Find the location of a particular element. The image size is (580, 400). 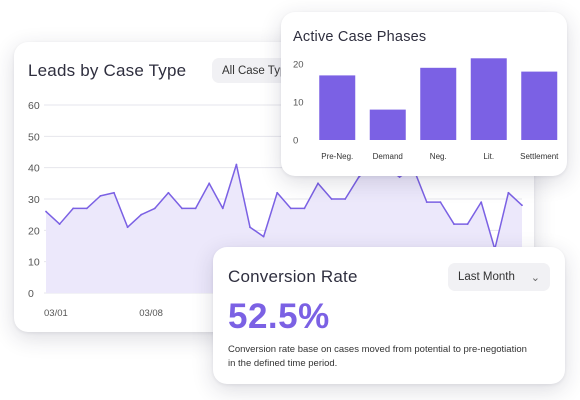

conversion-rate-value: 52.5% is located at coordinates (279, 316).